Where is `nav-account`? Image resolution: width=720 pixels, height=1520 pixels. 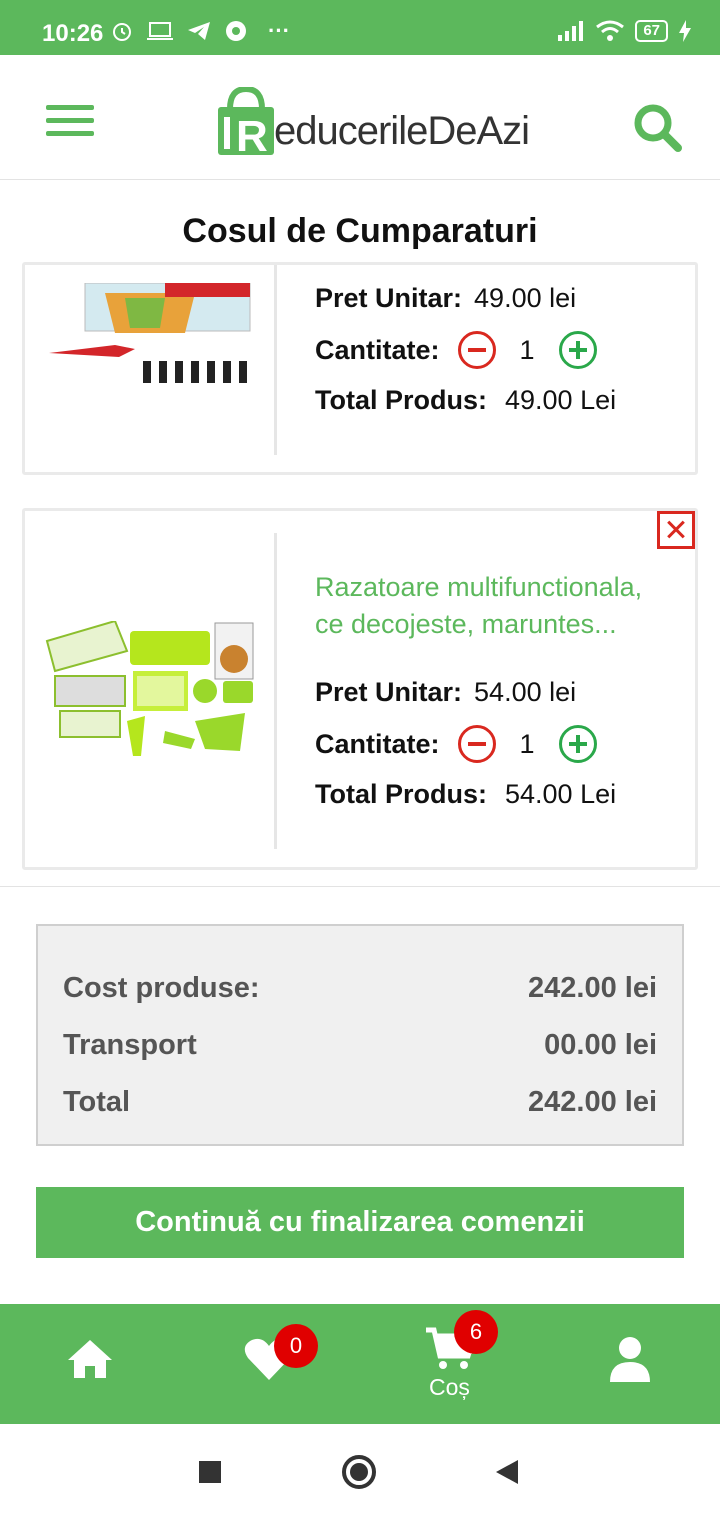 nav-account is located at coordinates (630, 1364).